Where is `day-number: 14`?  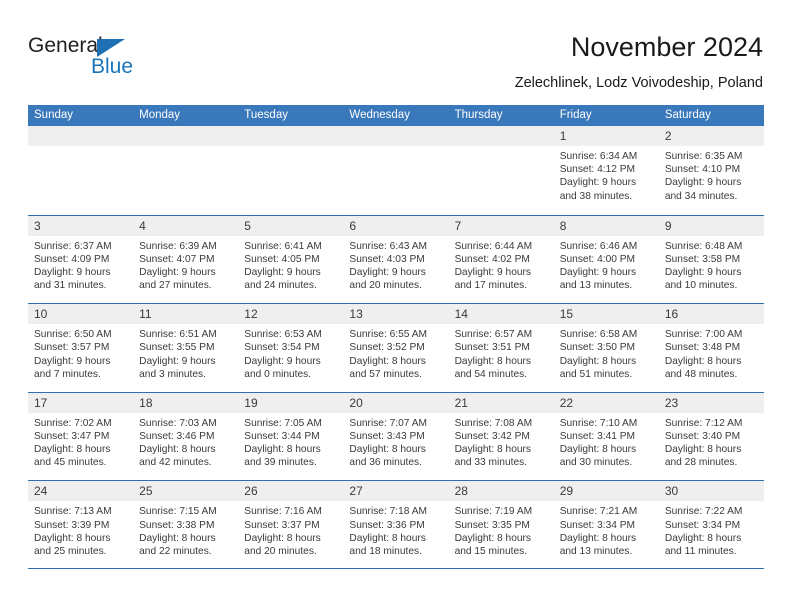
day-number: 14 is located at coordinates (501, 314).